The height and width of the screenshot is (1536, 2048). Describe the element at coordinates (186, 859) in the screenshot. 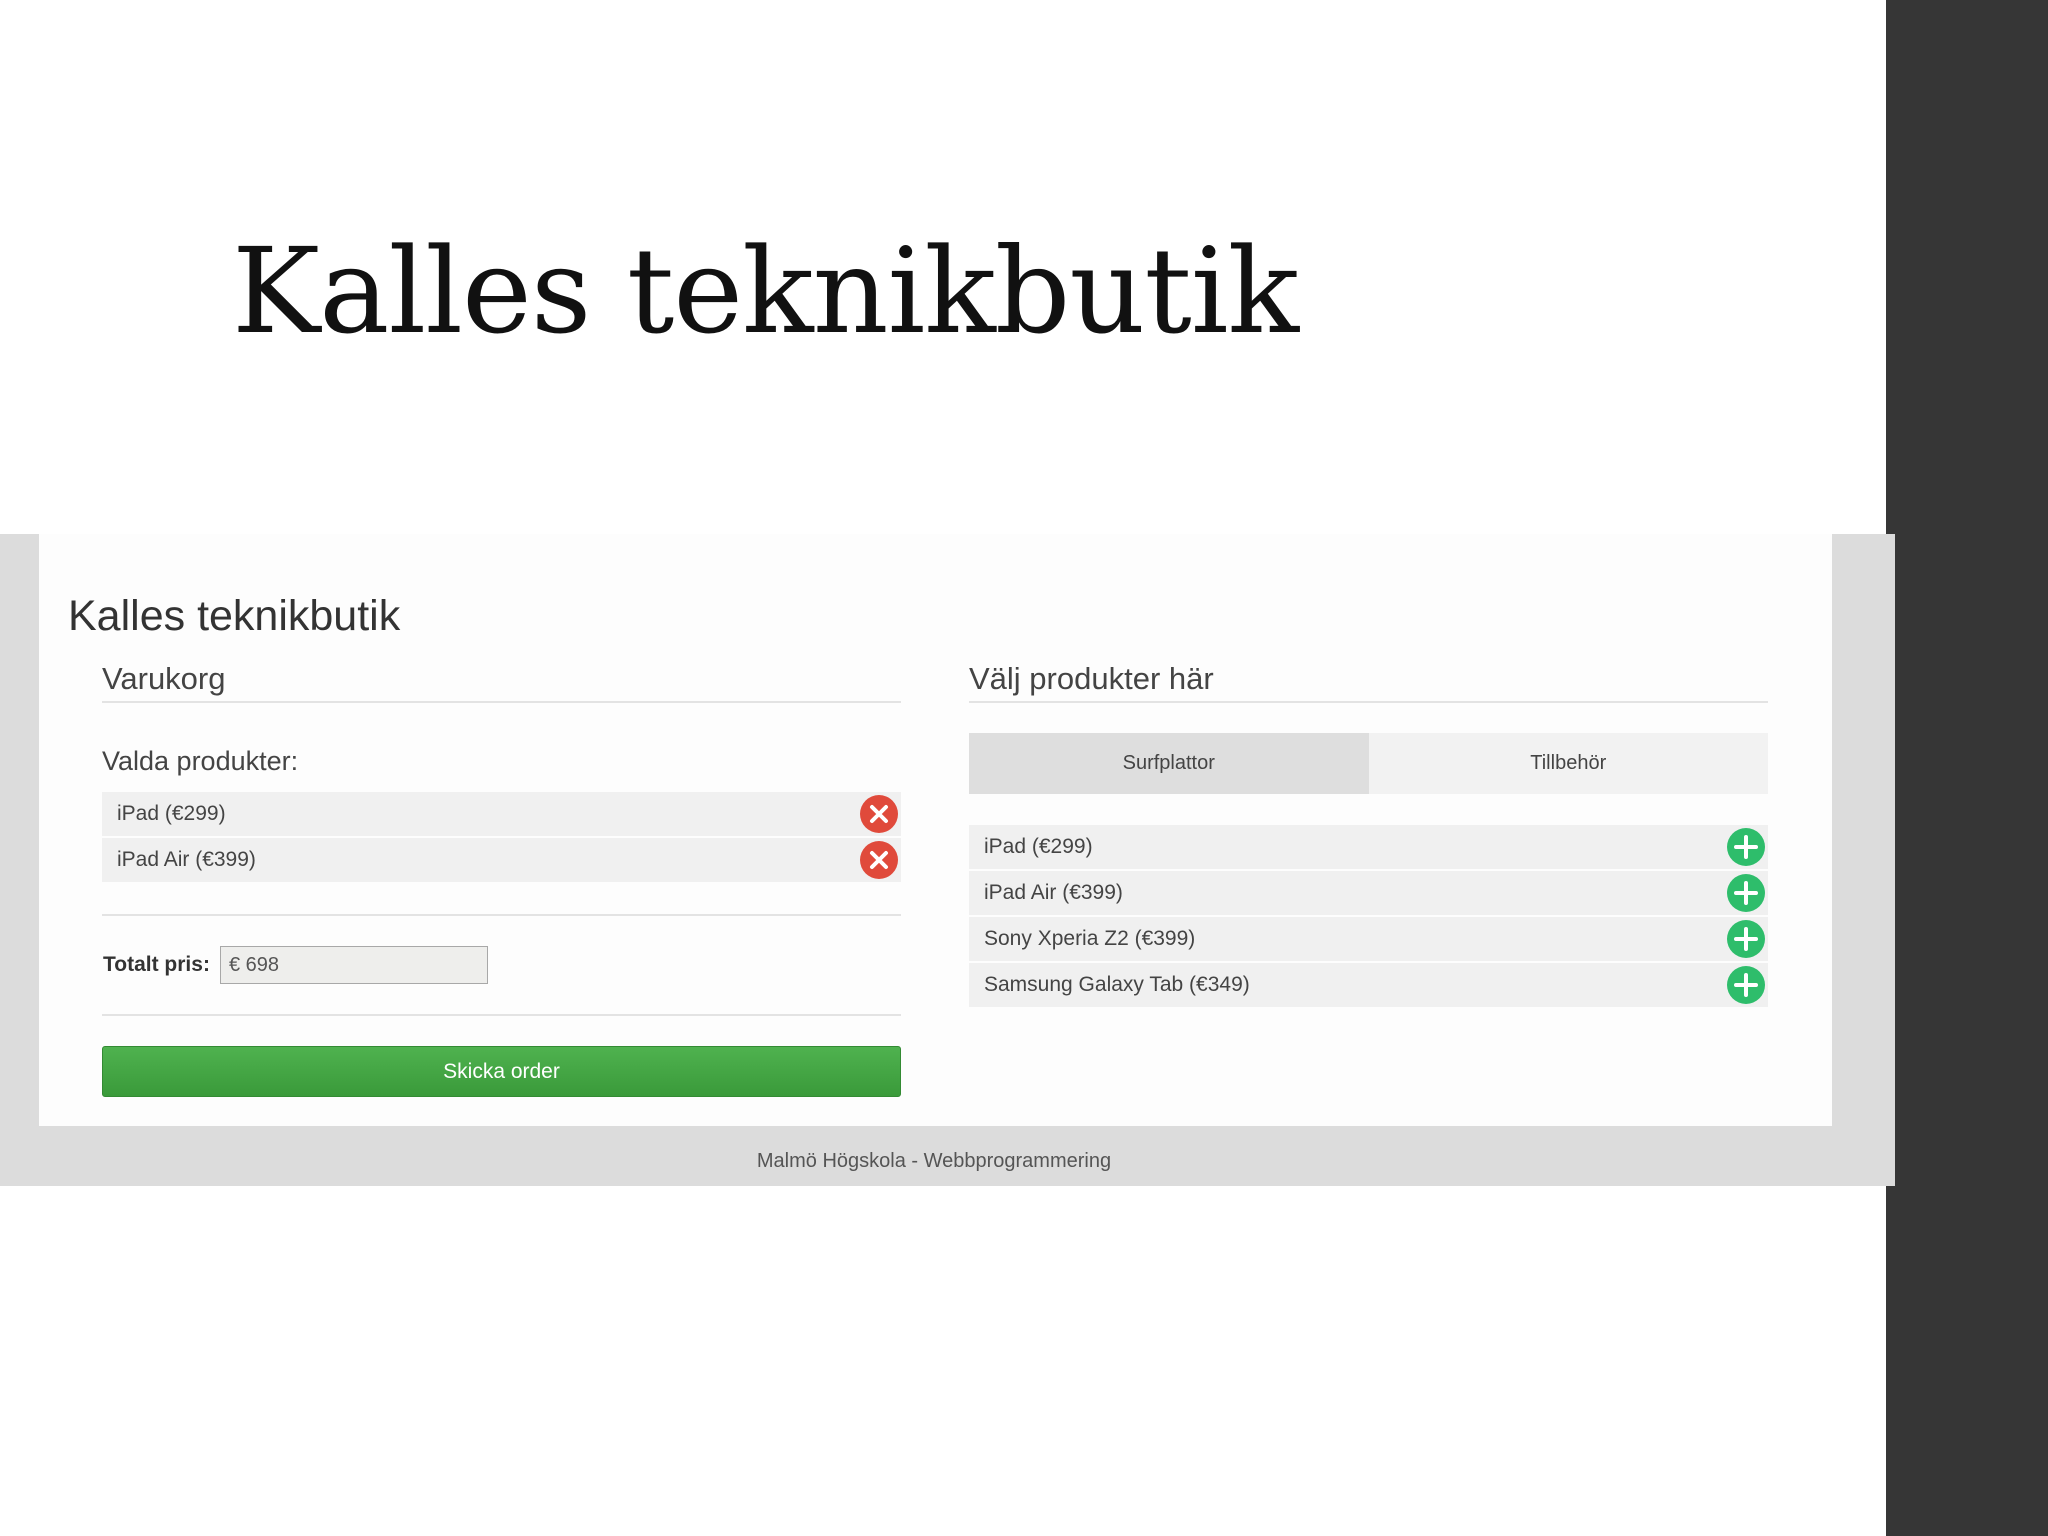

I see `cart-item-label: iPad Air (€399)` at that location.